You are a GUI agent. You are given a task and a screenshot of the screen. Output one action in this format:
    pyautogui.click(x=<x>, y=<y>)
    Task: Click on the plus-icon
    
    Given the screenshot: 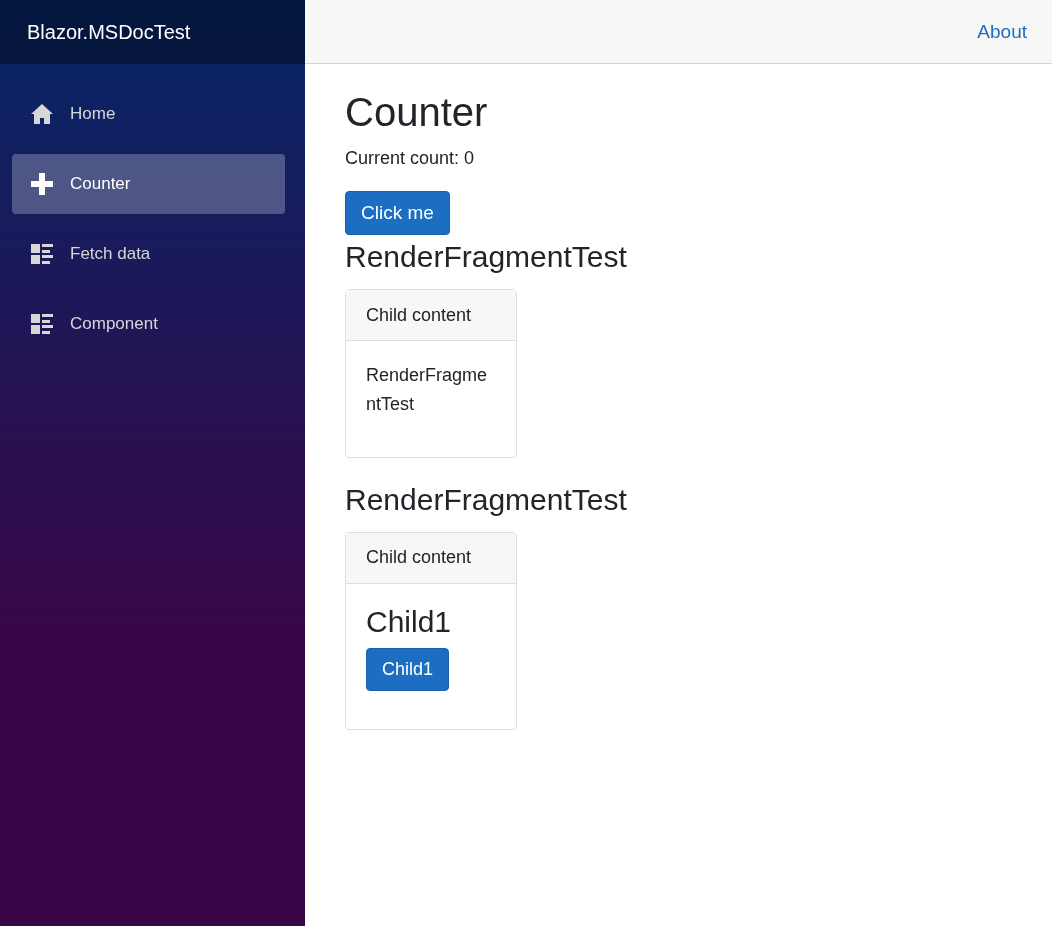 What is the action you would take?
    pyautogui.click(x=42, y=184)
    